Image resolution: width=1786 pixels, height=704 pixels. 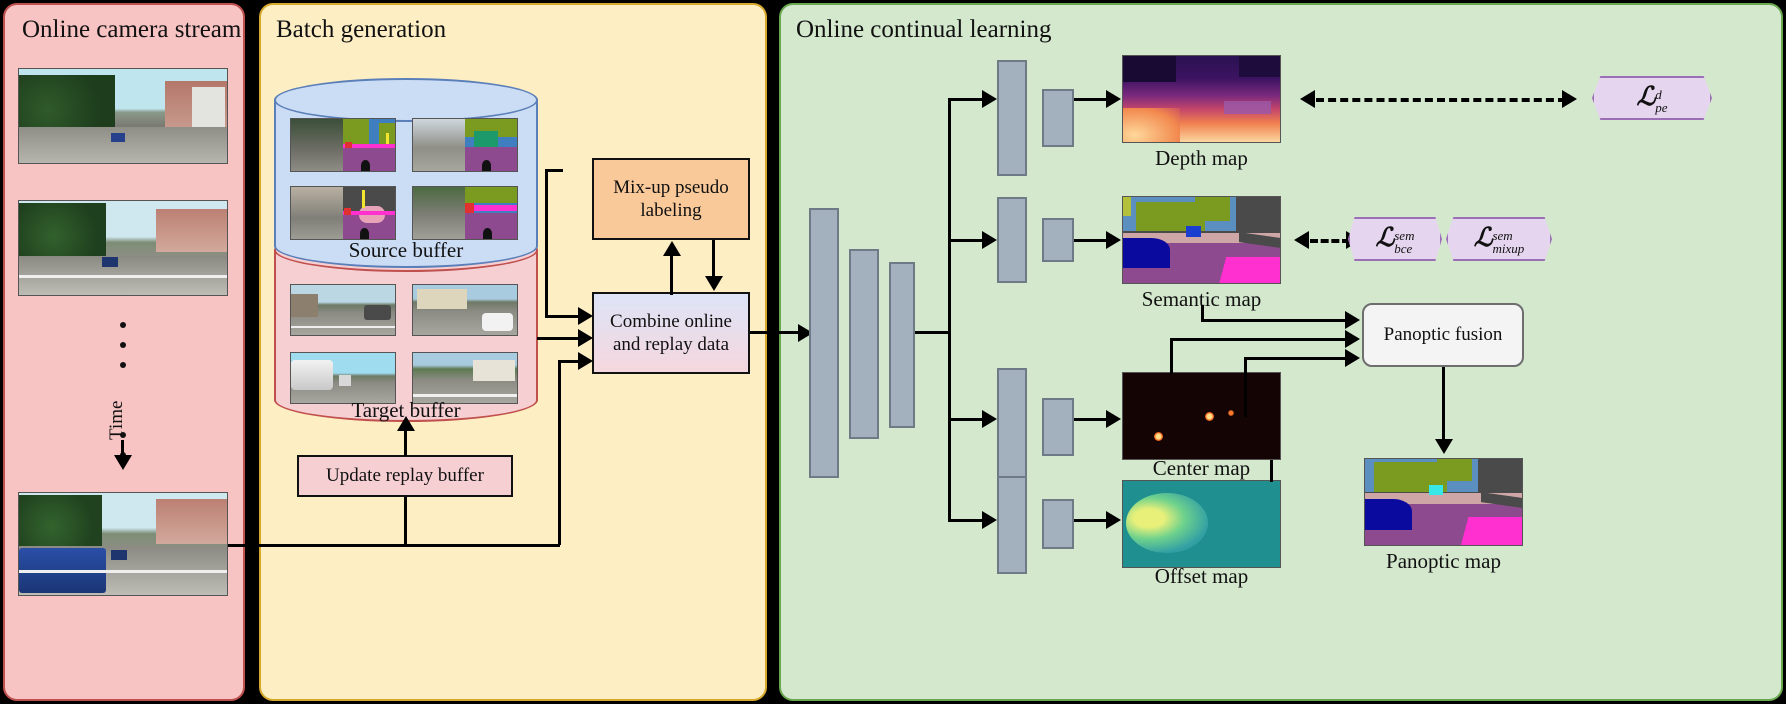 I want to click on panoptic-fusion-box: Panoptic fusion, so click(x=1443, y=335).